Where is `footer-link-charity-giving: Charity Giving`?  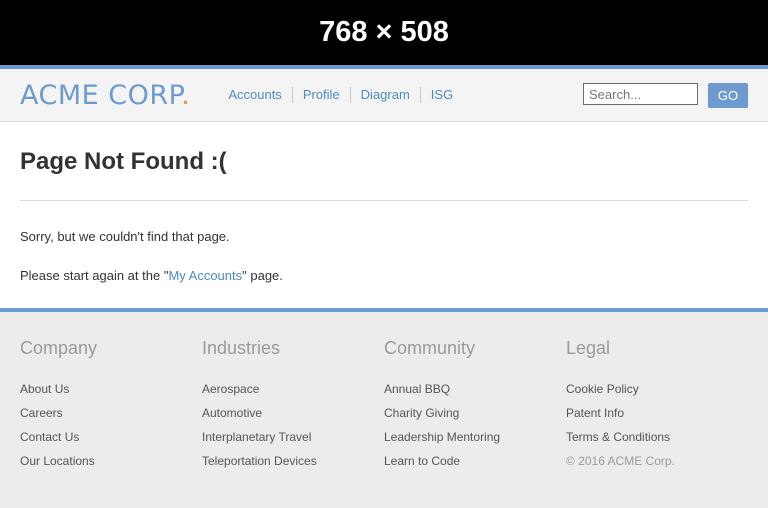 footer-link-charity-giving: Charity Giving is located at coordinates (475, 413).